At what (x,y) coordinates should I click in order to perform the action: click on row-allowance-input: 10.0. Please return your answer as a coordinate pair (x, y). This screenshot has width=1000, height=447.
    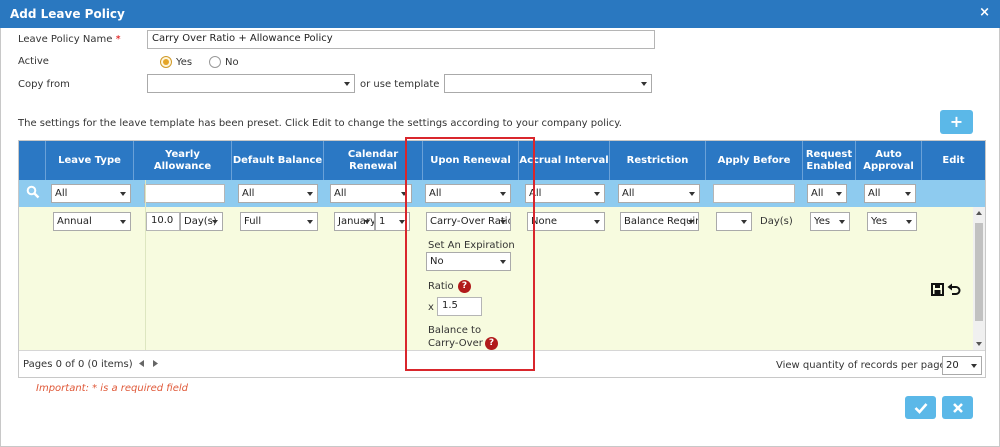
    Looking at the image, I should click on (163, 221).